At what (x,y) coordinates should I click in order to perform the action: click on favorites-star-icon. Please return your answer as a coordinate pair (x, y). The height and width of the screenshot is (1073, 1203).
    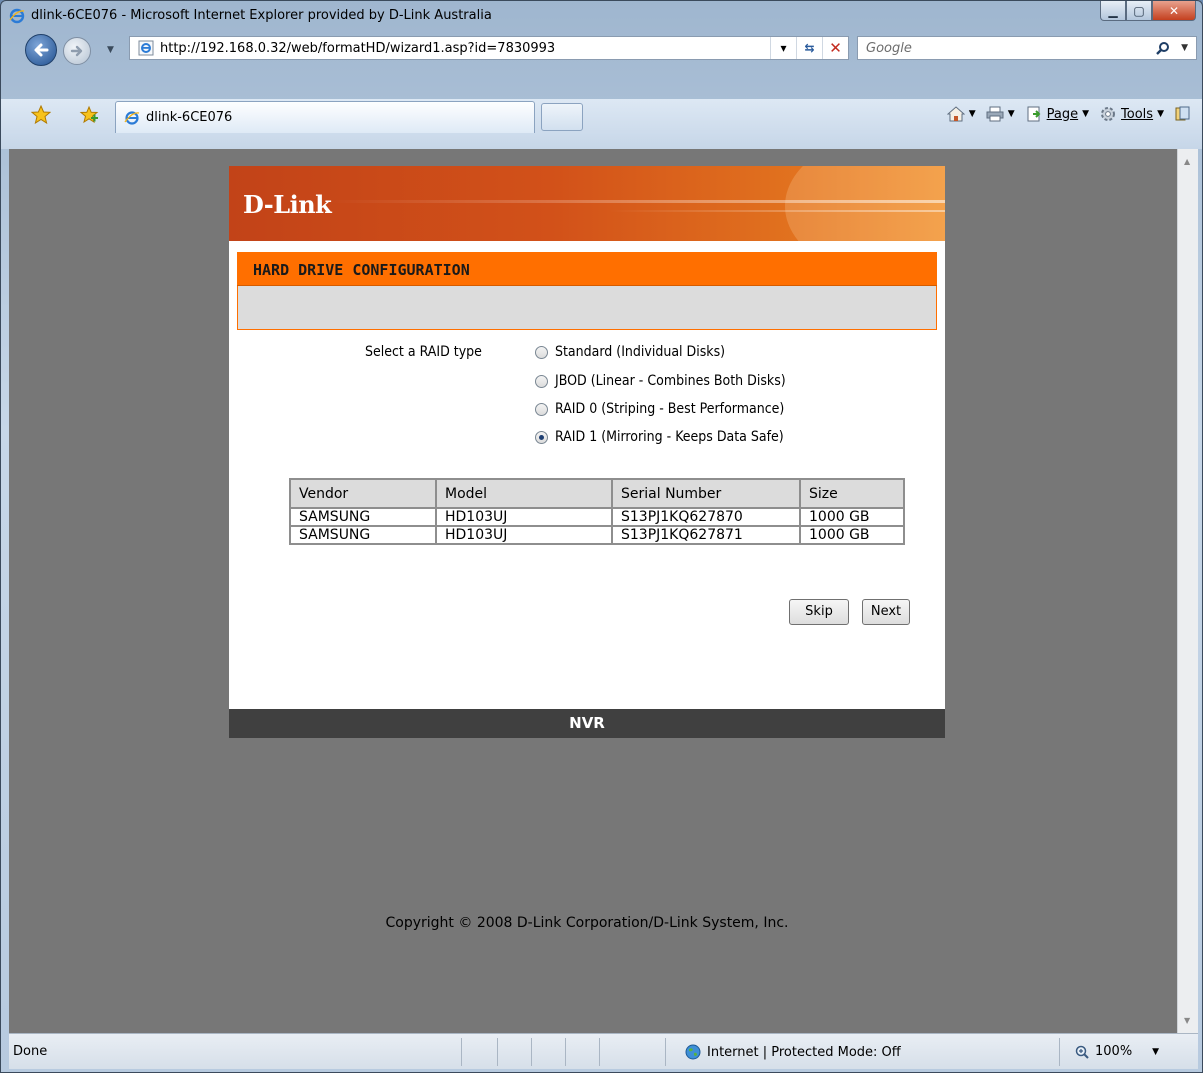
    Looking at the image, I should click on (41, 115).